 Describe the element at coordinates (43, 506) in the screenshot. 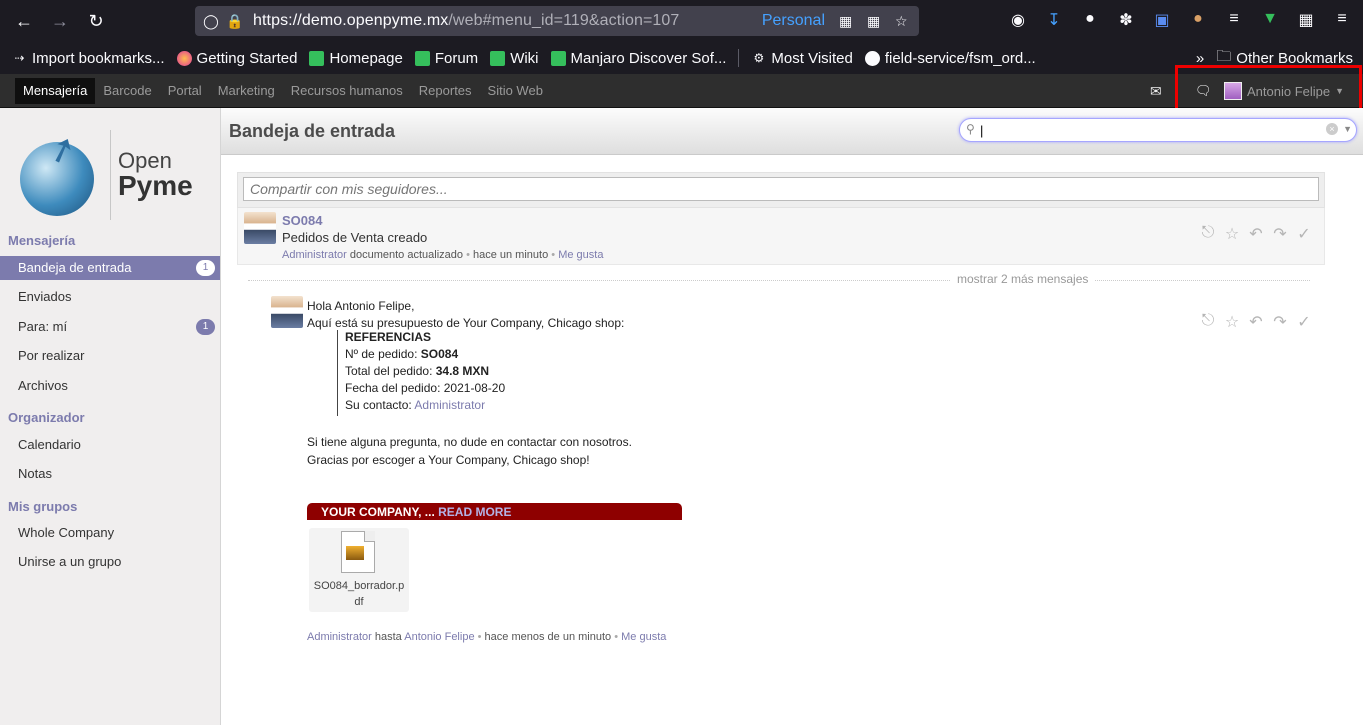

I see `section-mis-grupos: Mis grupos` at that location.